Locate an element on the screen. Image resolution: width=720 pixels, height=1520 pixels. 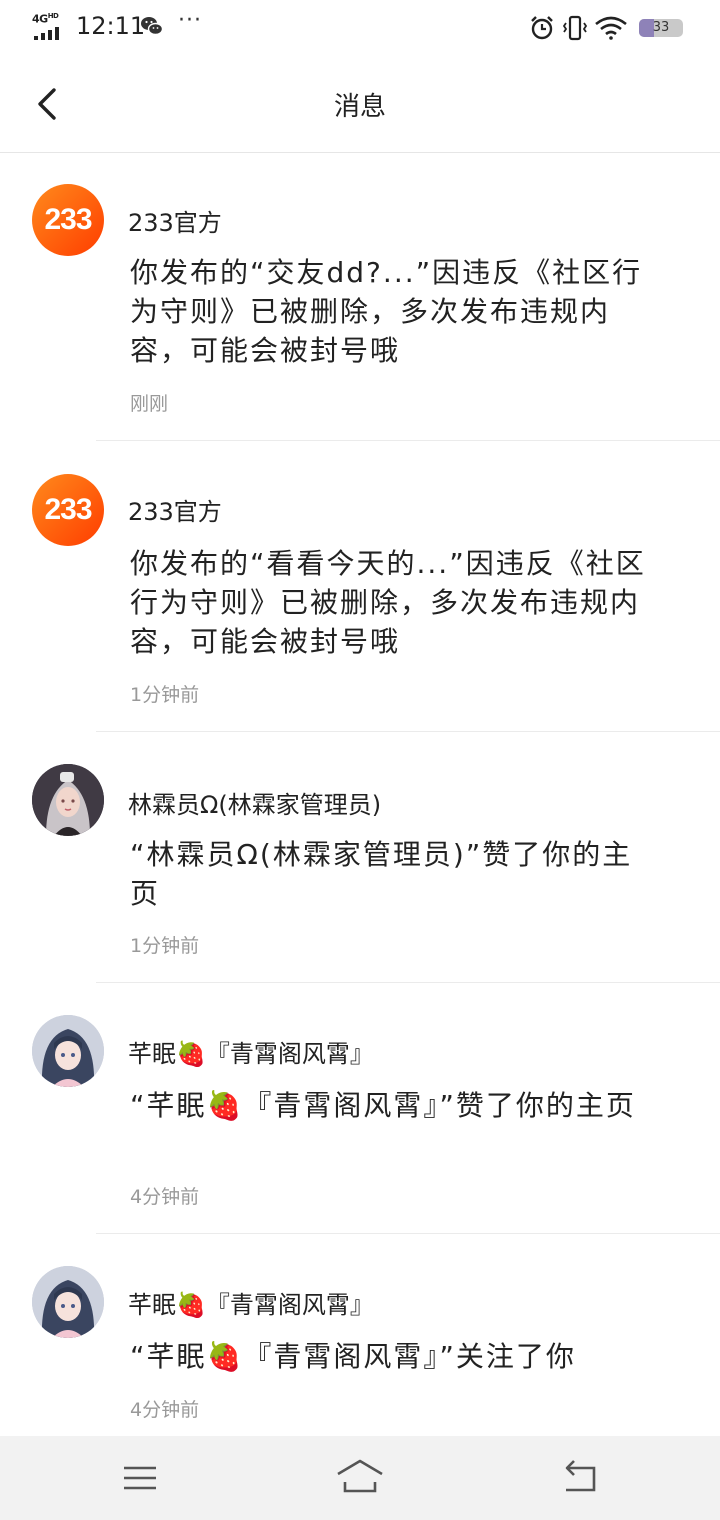
message-time: 刚刚 is located at coordinates (149, 404).